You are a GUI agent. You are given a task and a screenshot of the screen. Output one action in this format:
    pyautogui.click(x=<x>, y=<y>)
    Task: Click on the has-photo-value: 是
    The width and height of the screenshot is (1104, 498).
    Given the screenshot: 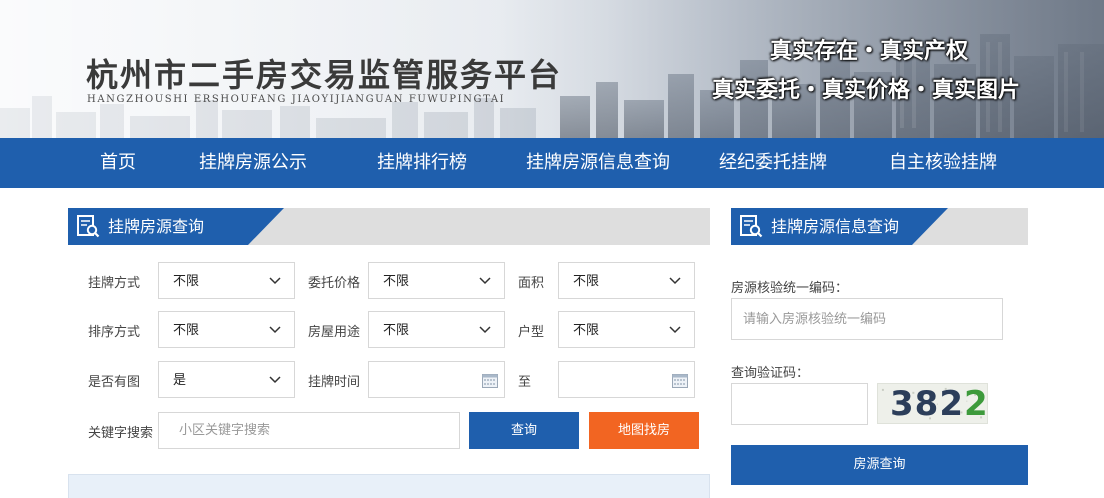 What is the action you would take?
    pyautogui.click(x=180, y=380)
    